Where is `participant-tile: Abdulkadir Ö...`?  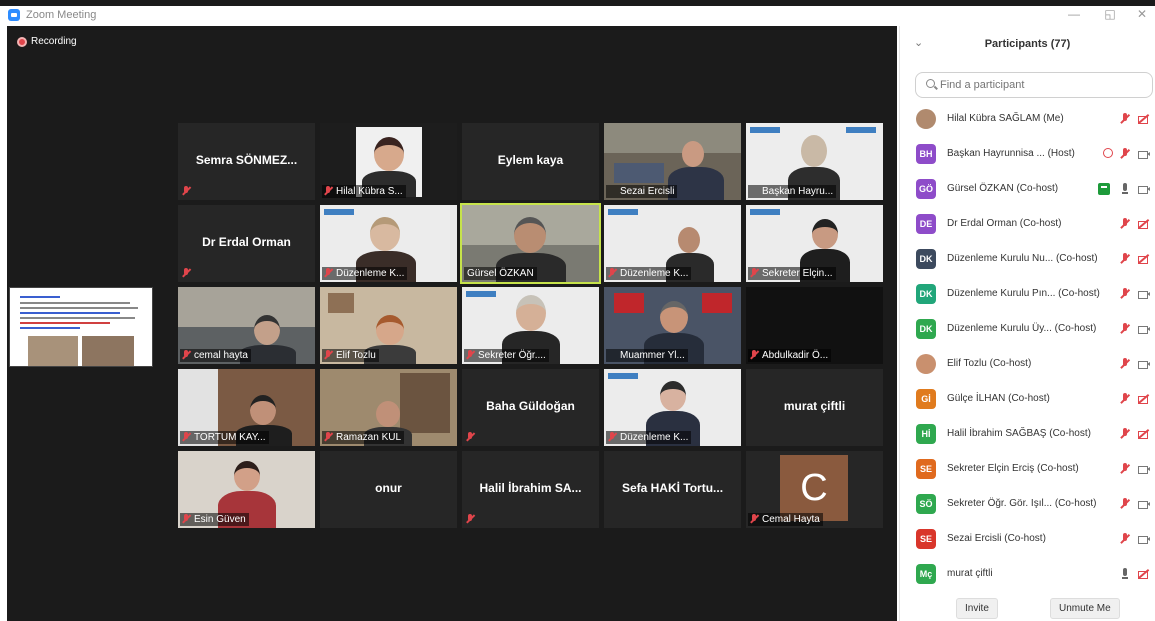 participant-tile: Abdulkadir Ö... is located at coordinates (814, 325).